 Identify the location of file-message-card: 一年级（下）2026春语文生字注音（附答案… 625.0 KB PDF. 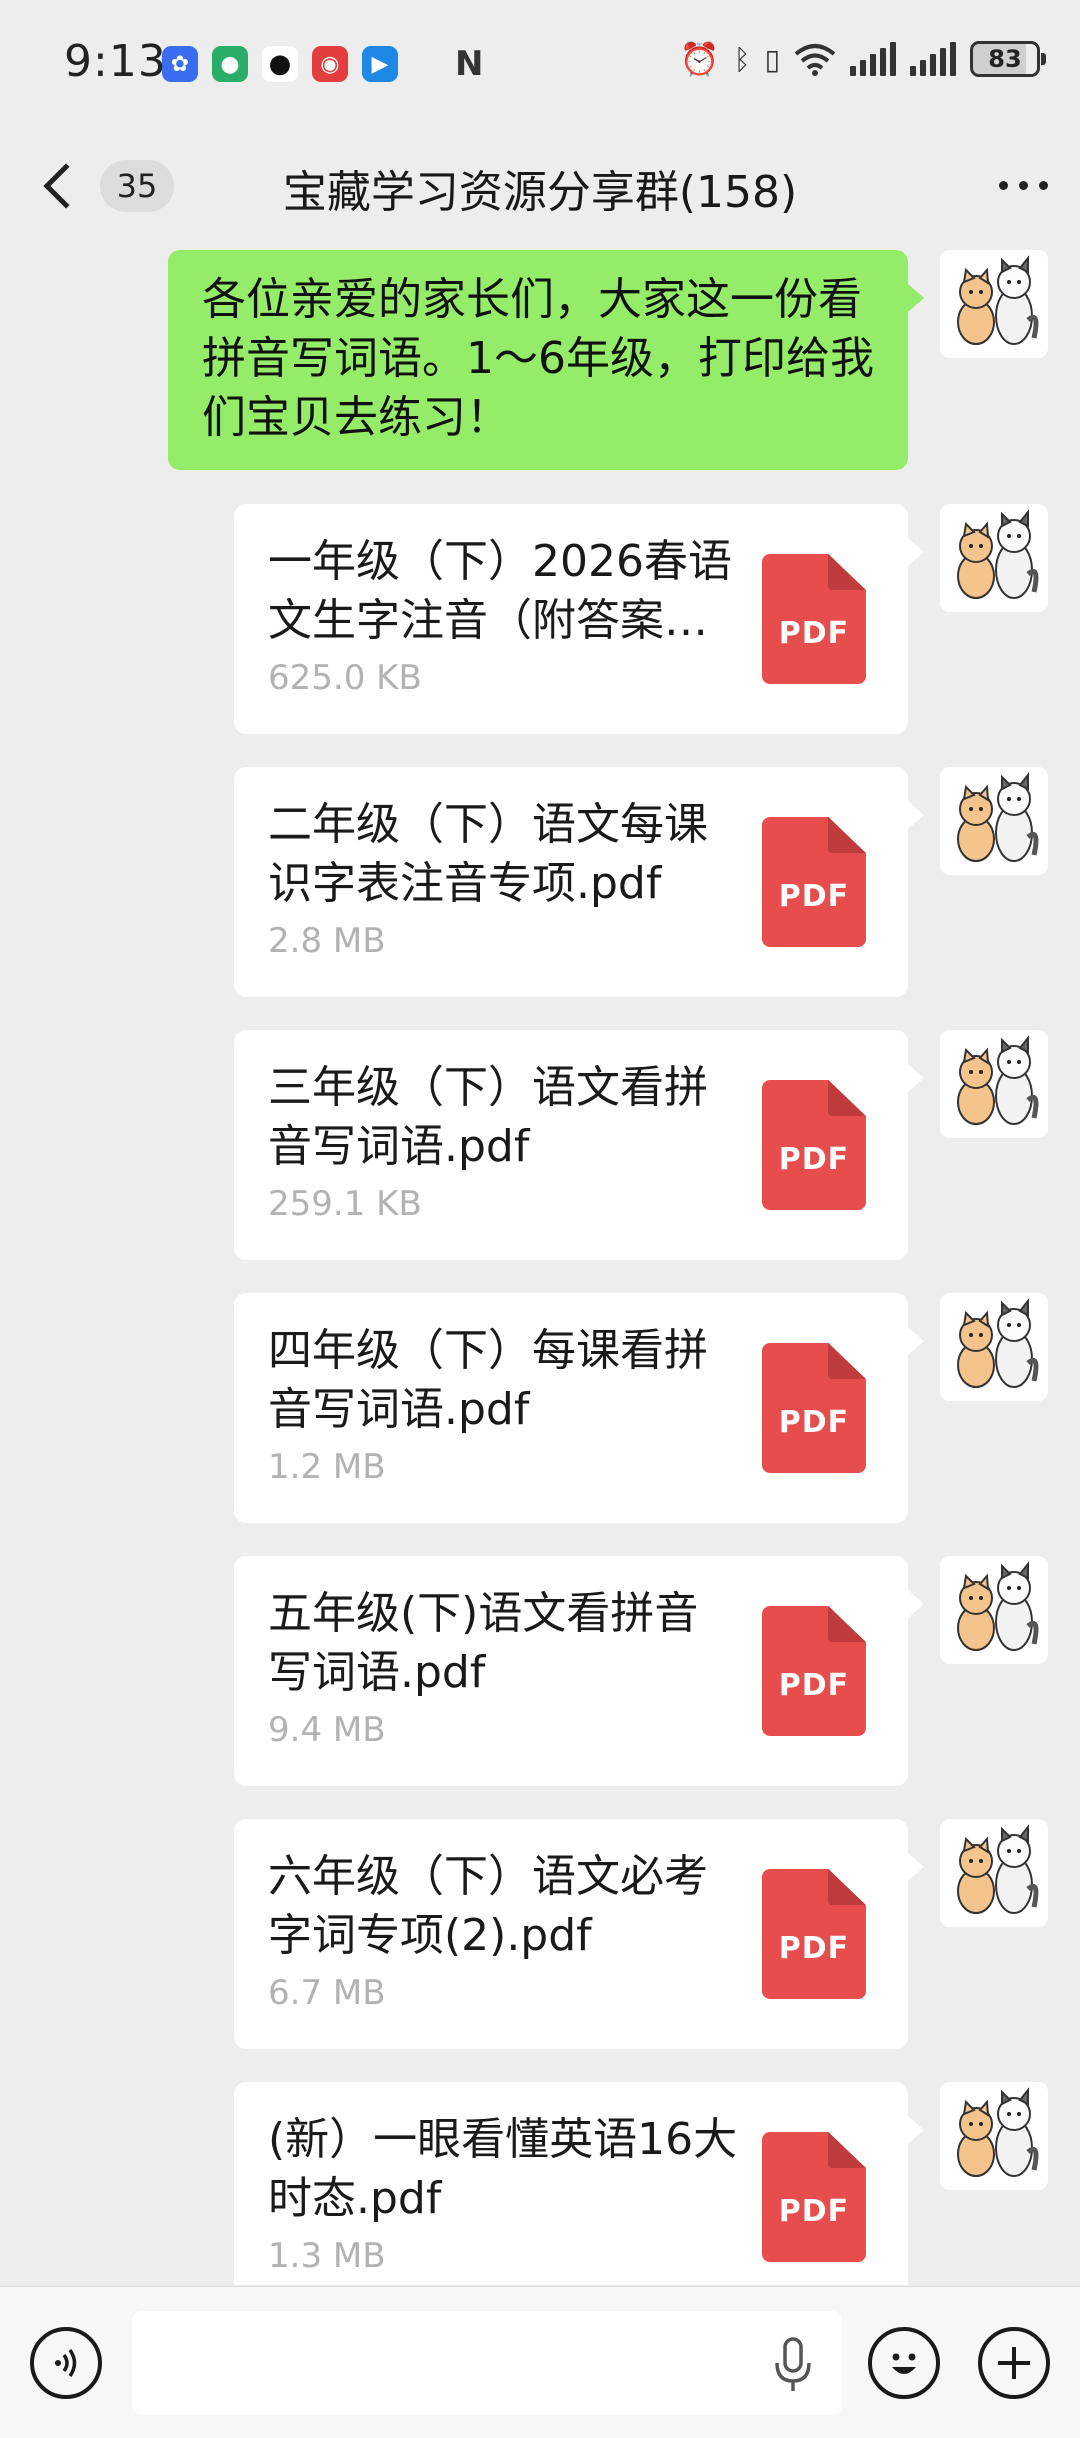
(579, 619).